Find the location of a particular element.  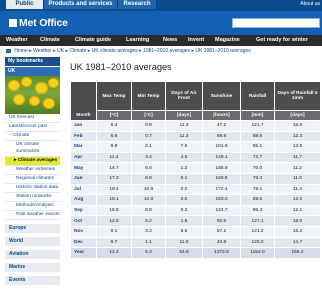

table-cell: 6.2 is located at coordinates (148, 221).